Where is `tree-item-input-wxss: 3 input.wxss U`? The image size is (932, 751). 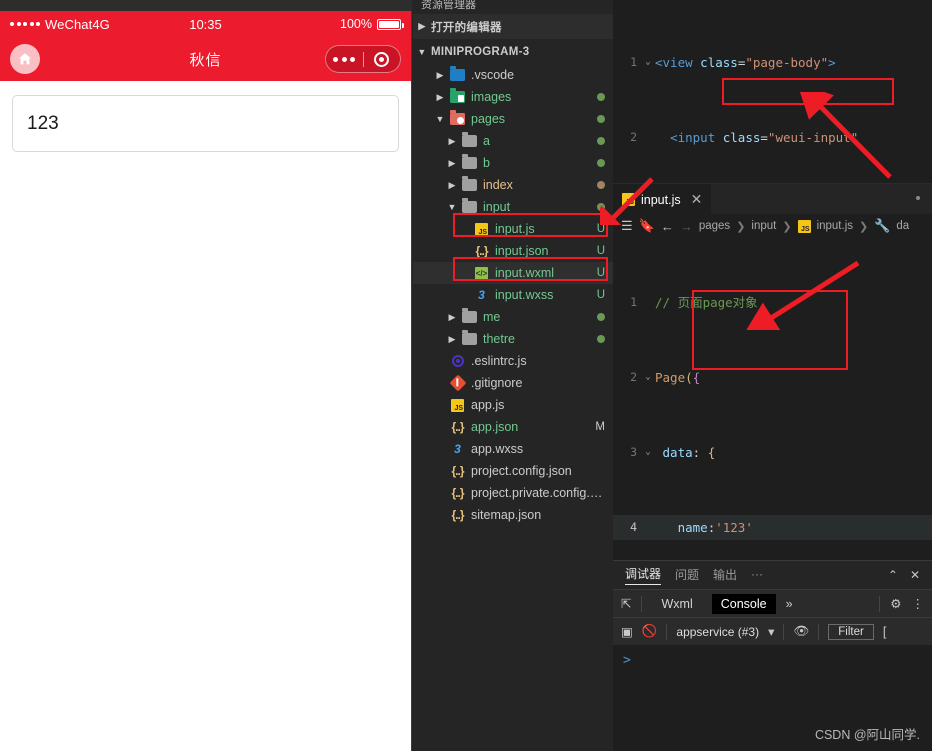
tree-item-input-wxss: 3 input.wxss U is located at coordinates (513, 295).